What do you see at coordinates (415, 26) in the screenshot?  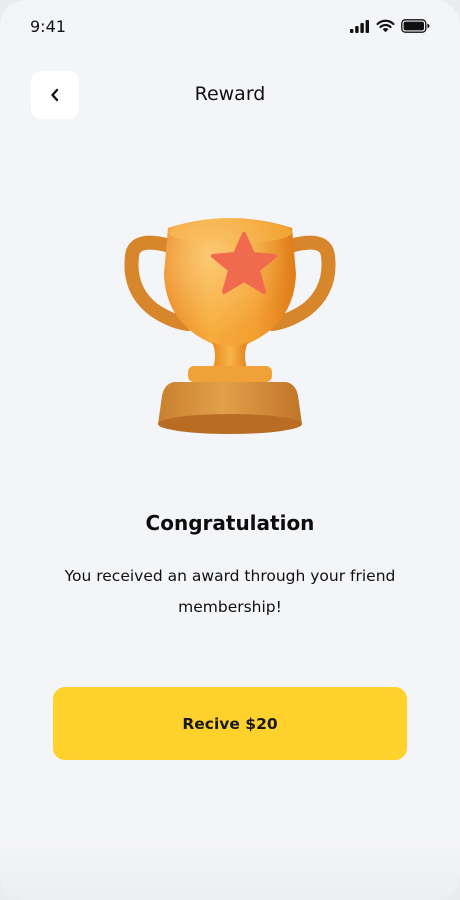 I see `battery-icon` at bounding box center [415, 26].